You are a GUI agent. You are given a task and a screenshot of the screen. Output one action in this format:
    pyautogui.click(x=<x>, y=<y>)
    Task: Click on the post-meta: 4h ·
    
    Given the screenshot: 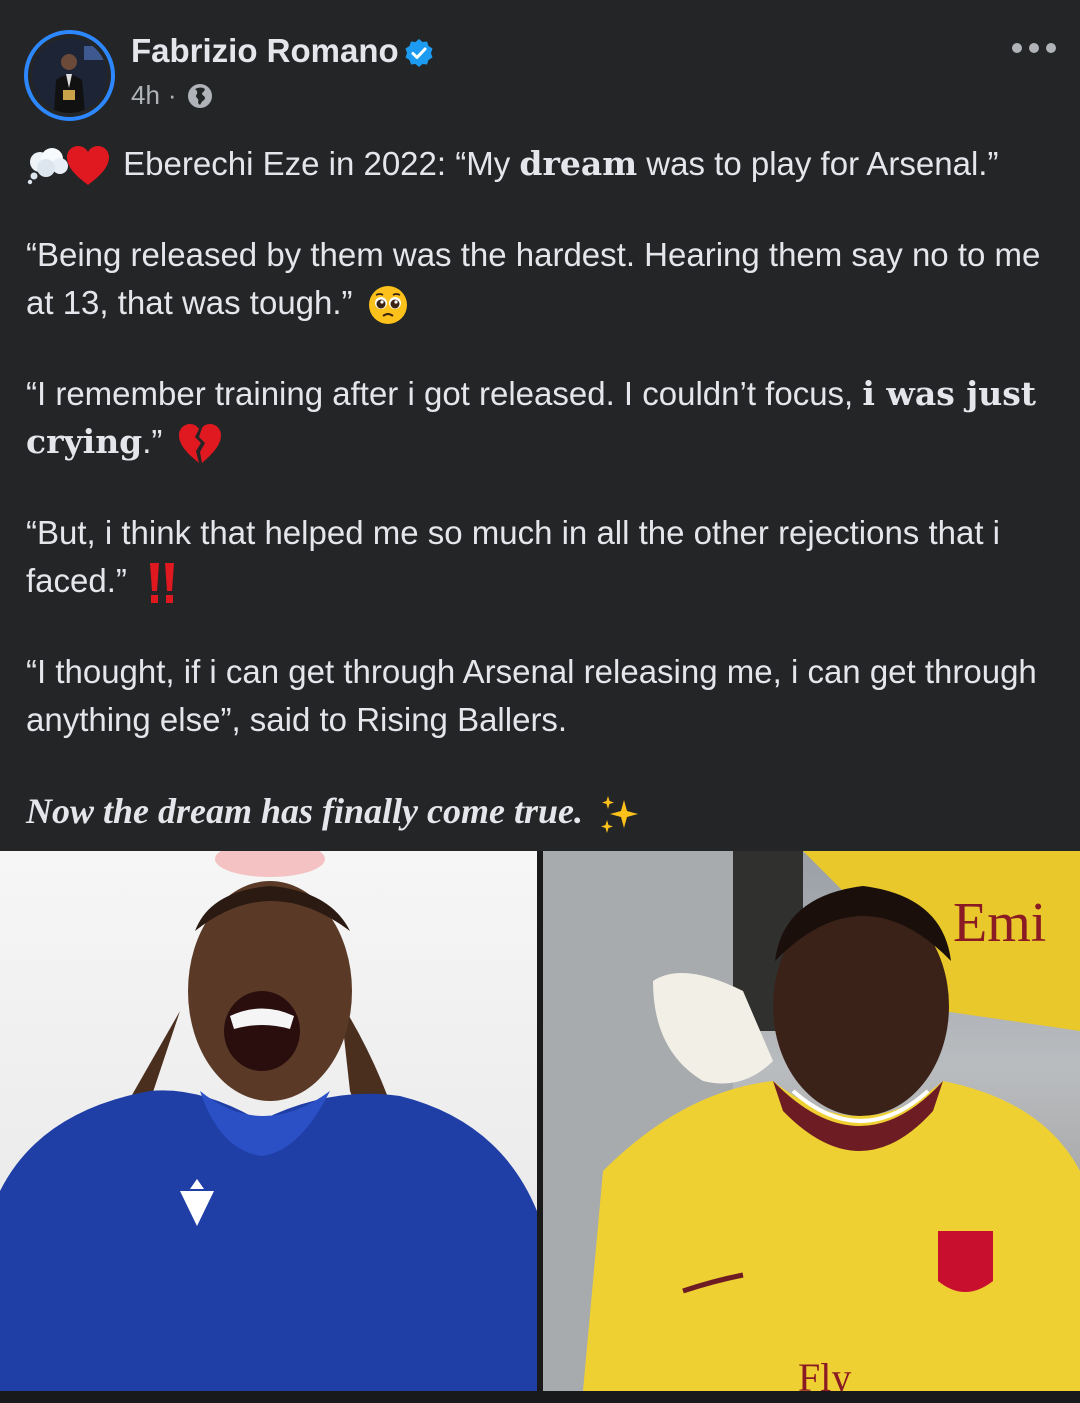 What is the action you would take?
    pyautogui.click(x=172, y=95)
    